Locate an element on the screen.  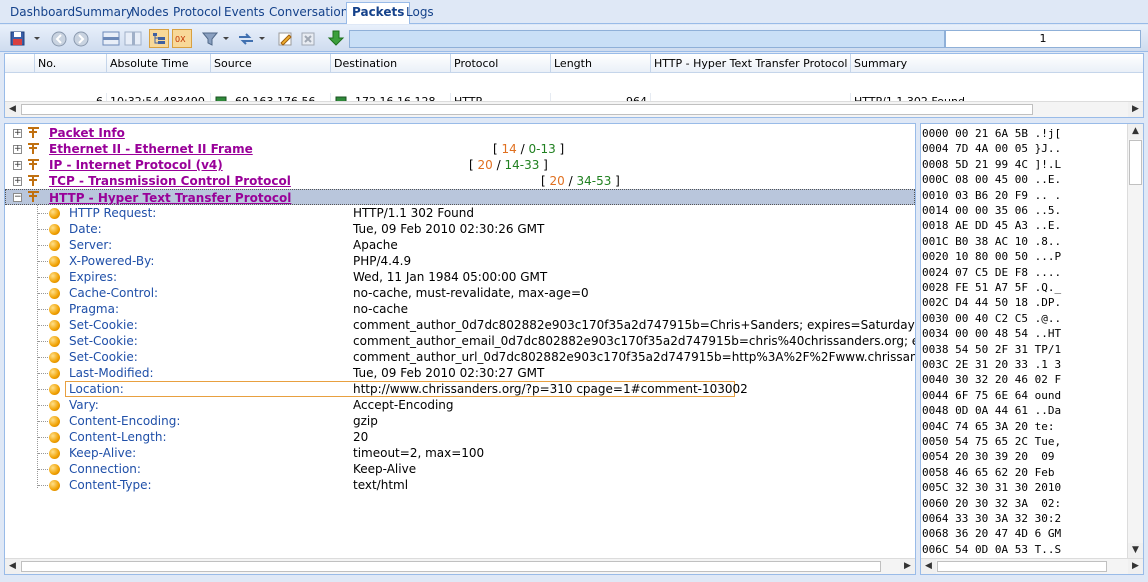
hex-row: 0014 00 00 35 06 ..5. is located at coordinates (991, 210).